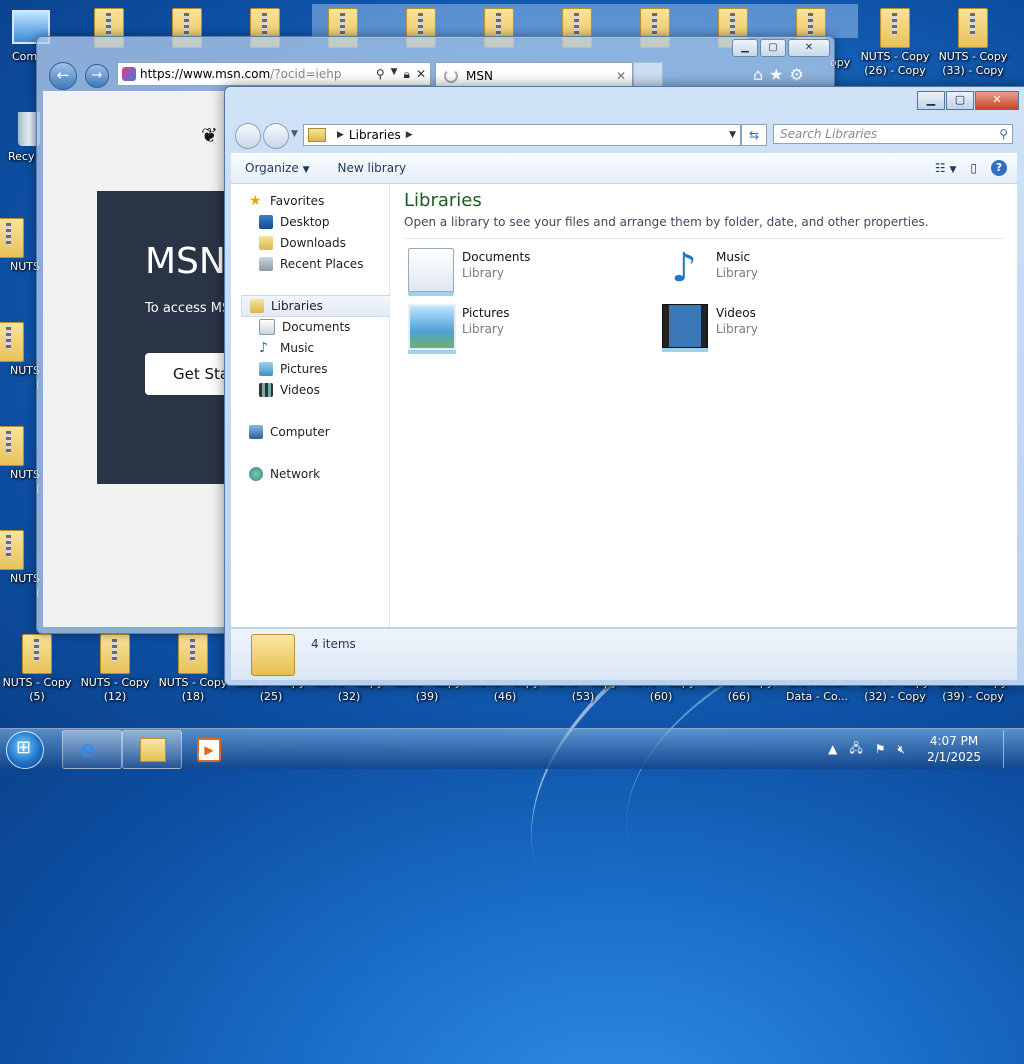 This screenshot has height=1064, width=1024. Describe the element at coordinates (266, 369) in the screenshot. I see `pictures-icon` at that location.